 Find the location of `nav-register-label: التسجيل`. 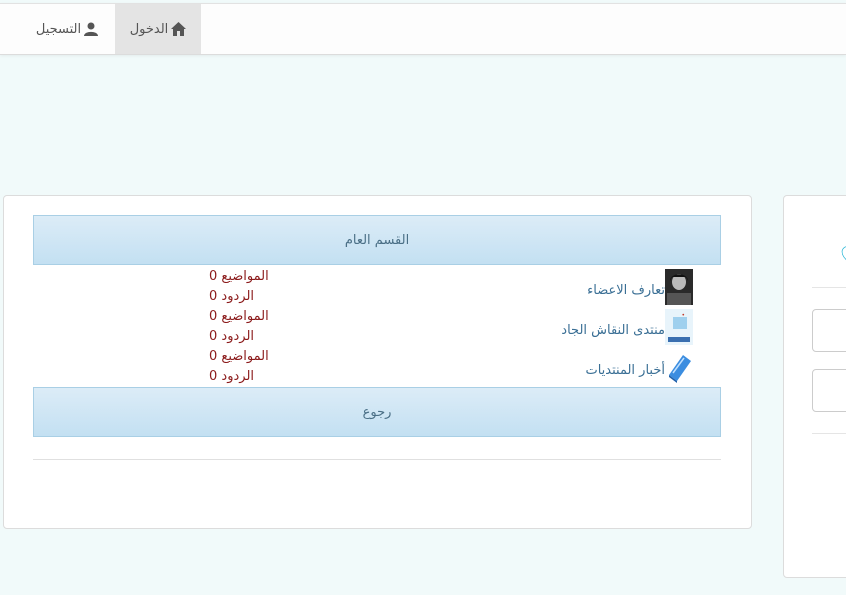

nav-register-label: التسجيل is located at coordinates (58, 29).